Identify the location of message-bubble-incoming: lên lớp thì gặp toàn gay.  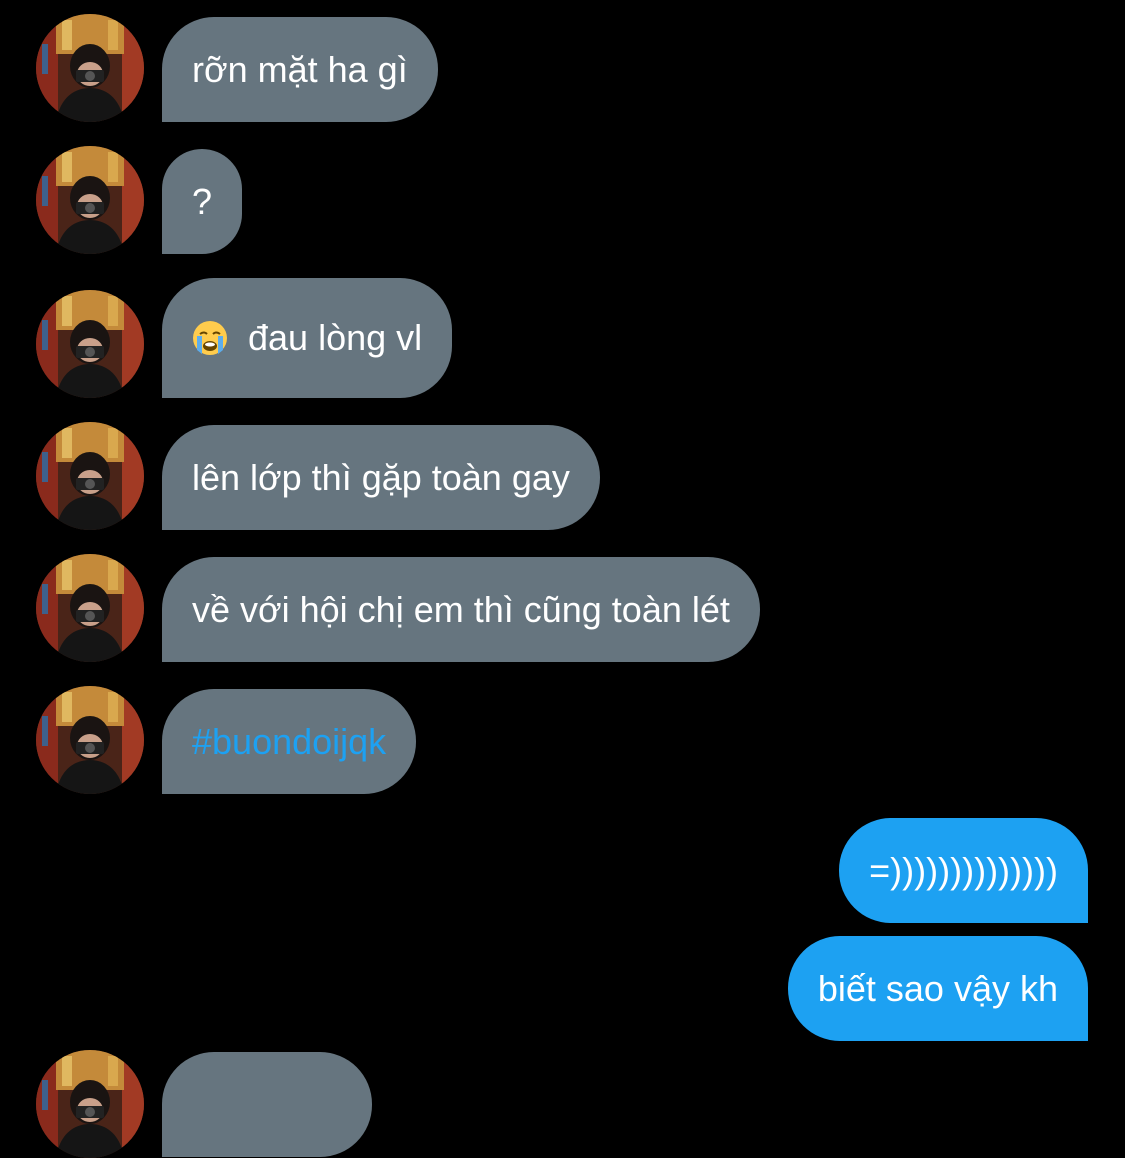
(381, 477).